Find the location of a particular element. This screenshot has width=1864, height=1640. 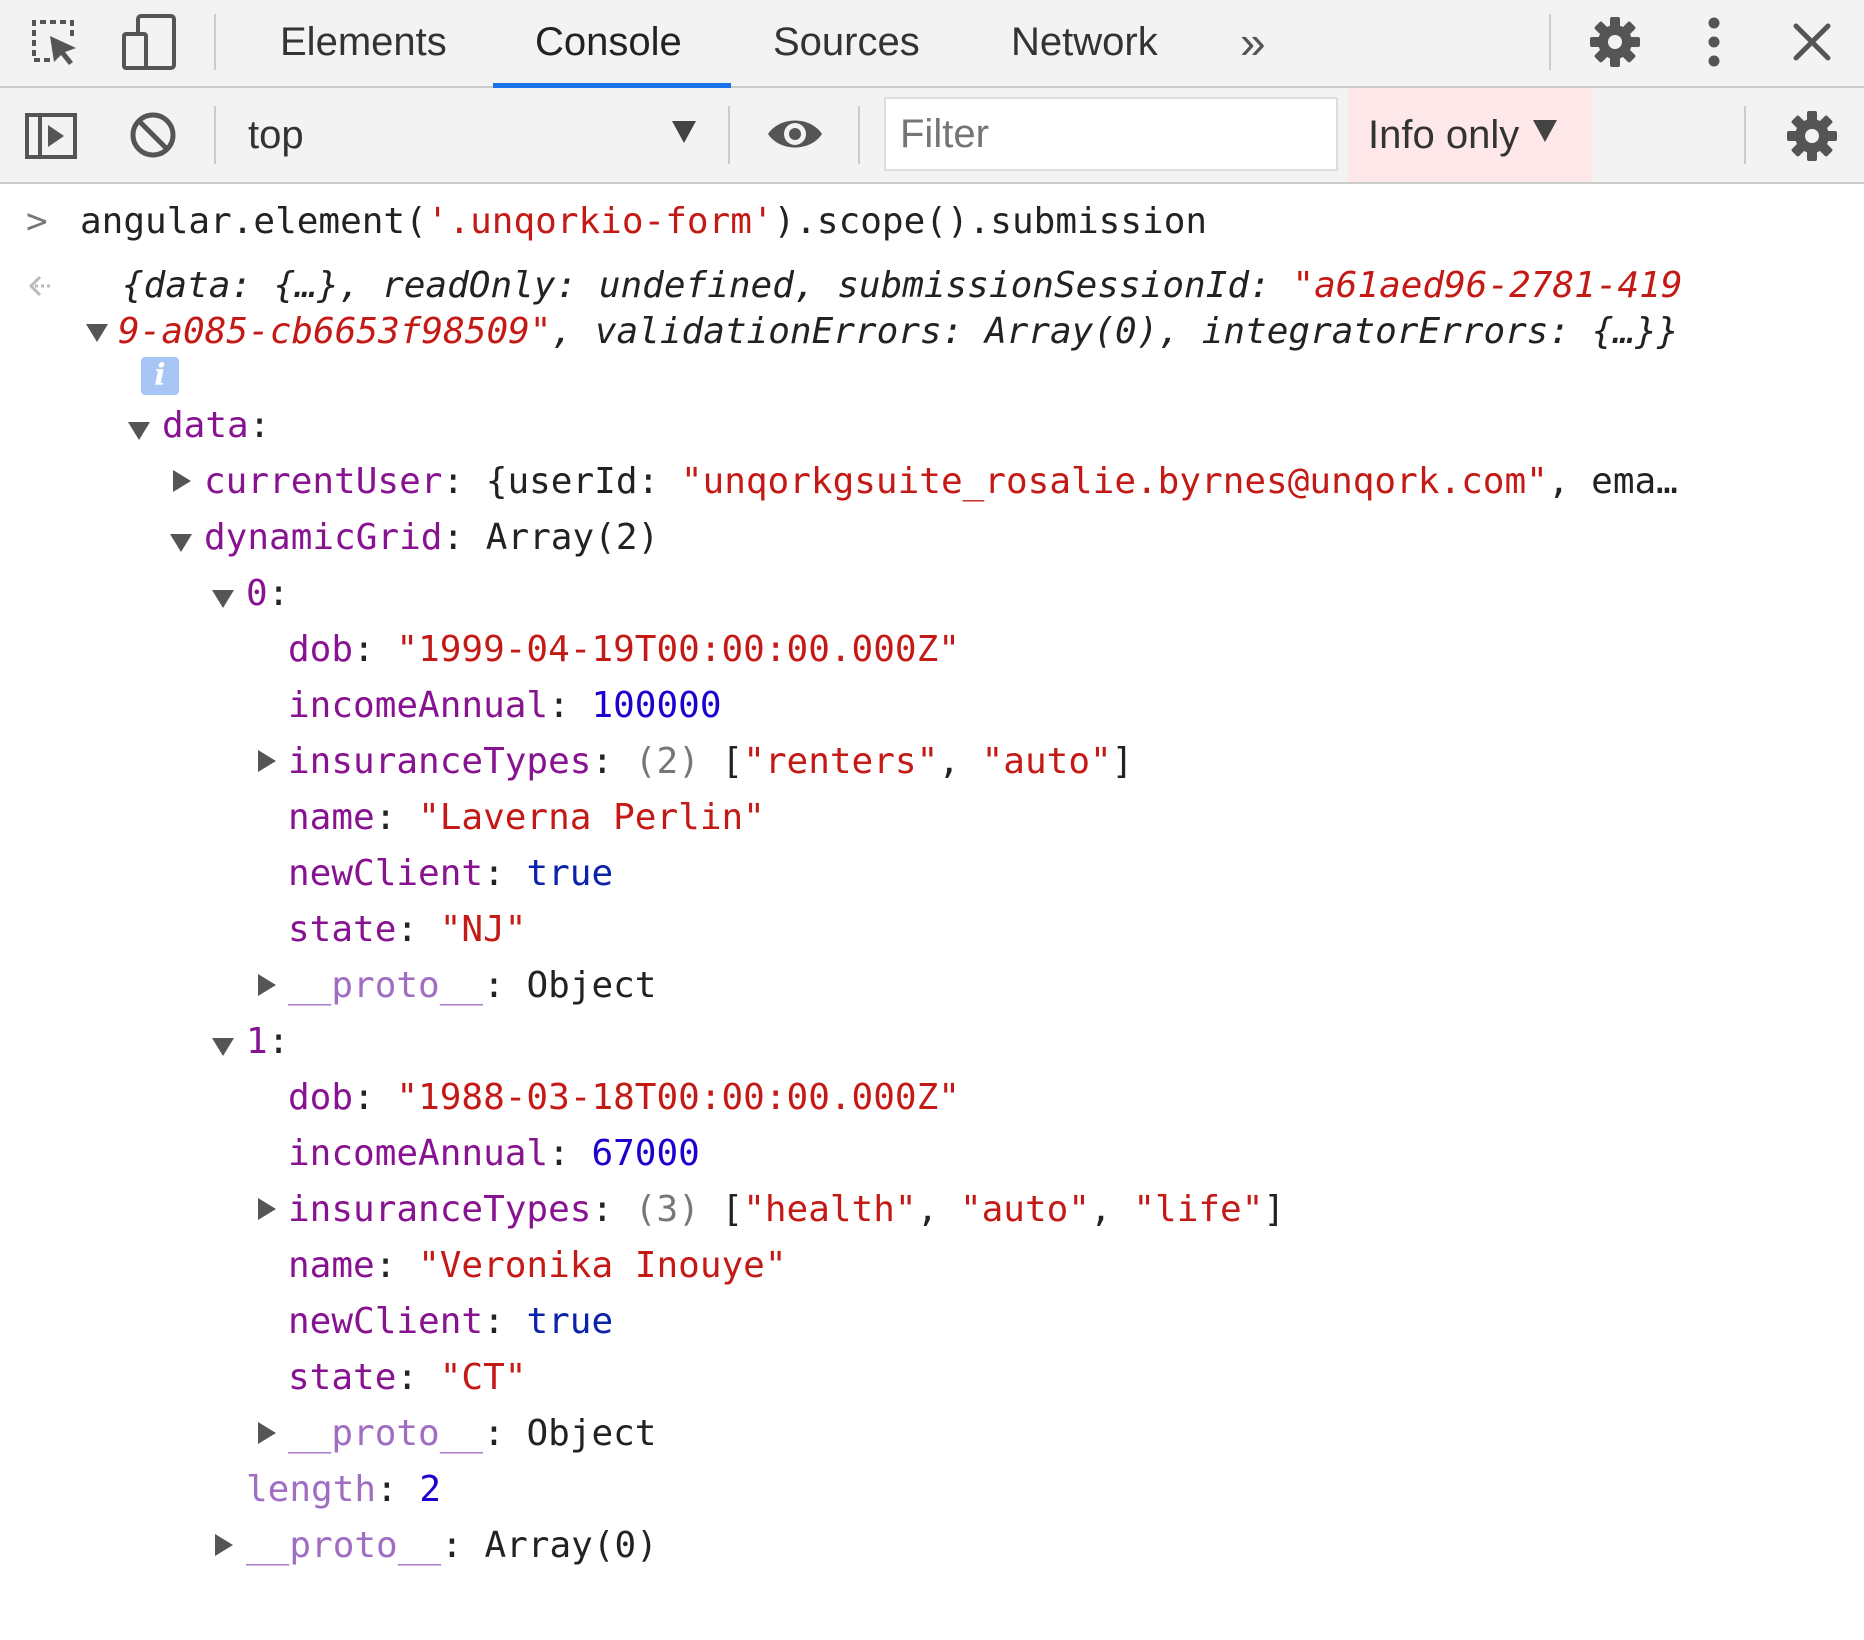

log-levels-label: Info only is located at coordinates (1444, 135).